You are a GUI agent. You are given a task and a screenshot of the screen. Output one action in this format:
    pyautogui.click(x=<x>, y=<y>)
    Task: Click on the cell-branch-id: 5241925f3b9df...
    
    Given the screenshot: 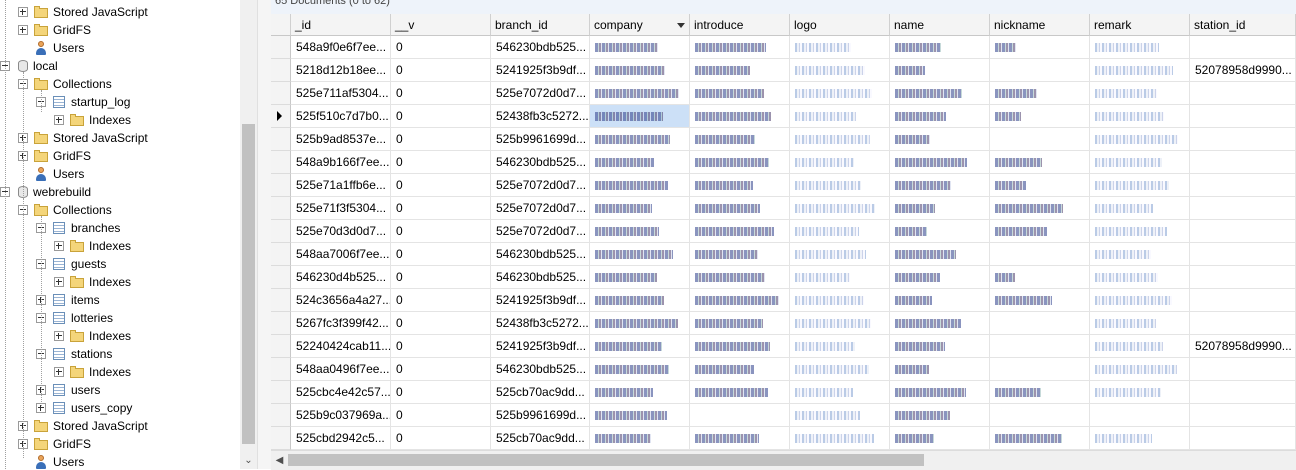 What is the action you would take?
    pyautogui.click(x=540, y=70)
    